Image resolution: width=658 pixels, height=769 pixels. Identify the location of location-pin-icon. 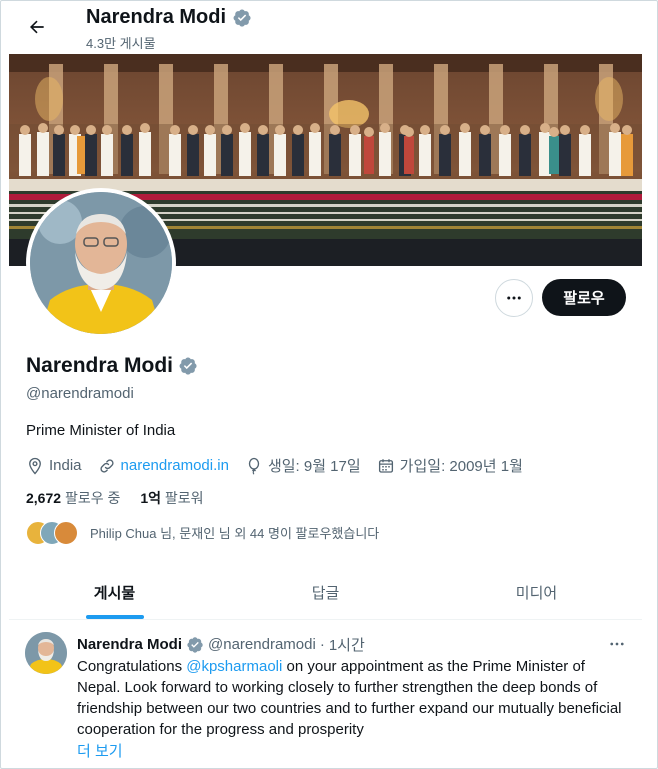
(35, 466).